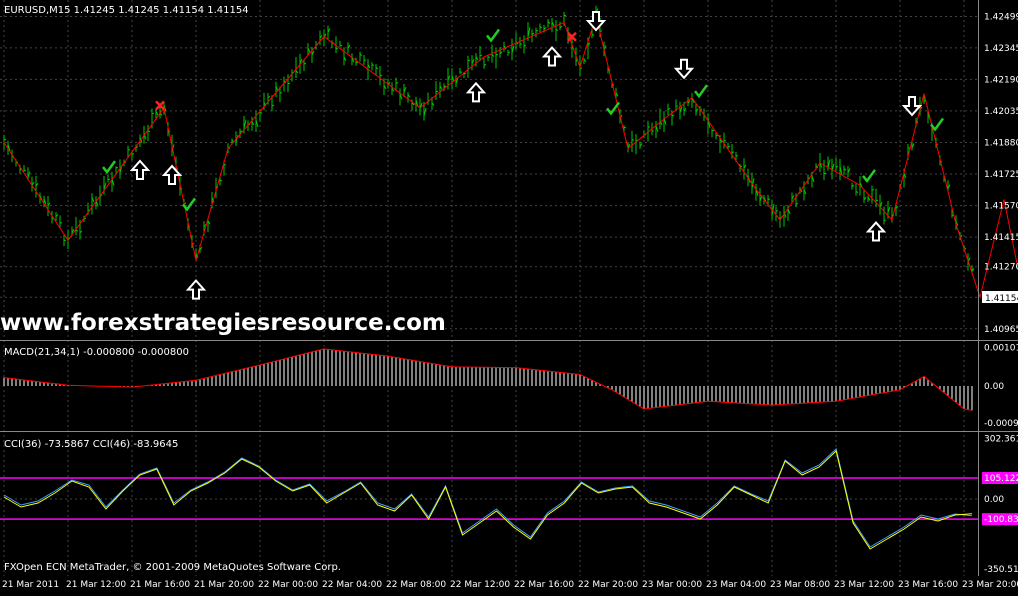 The height and width of the screenshot is (596, 1018). What do you see at coordinates (288, 585) in the screenshot?
I see `time-tick-label: 22 Mar 00:00` at bounding box center [288, 585].